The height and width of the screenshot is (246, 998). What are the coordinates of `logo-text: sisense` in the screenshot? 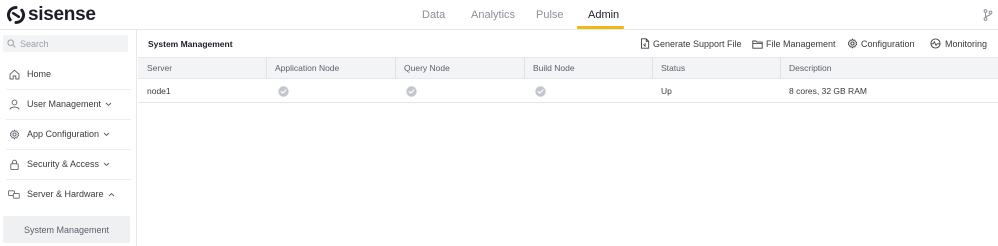 It's located at (62, 14).